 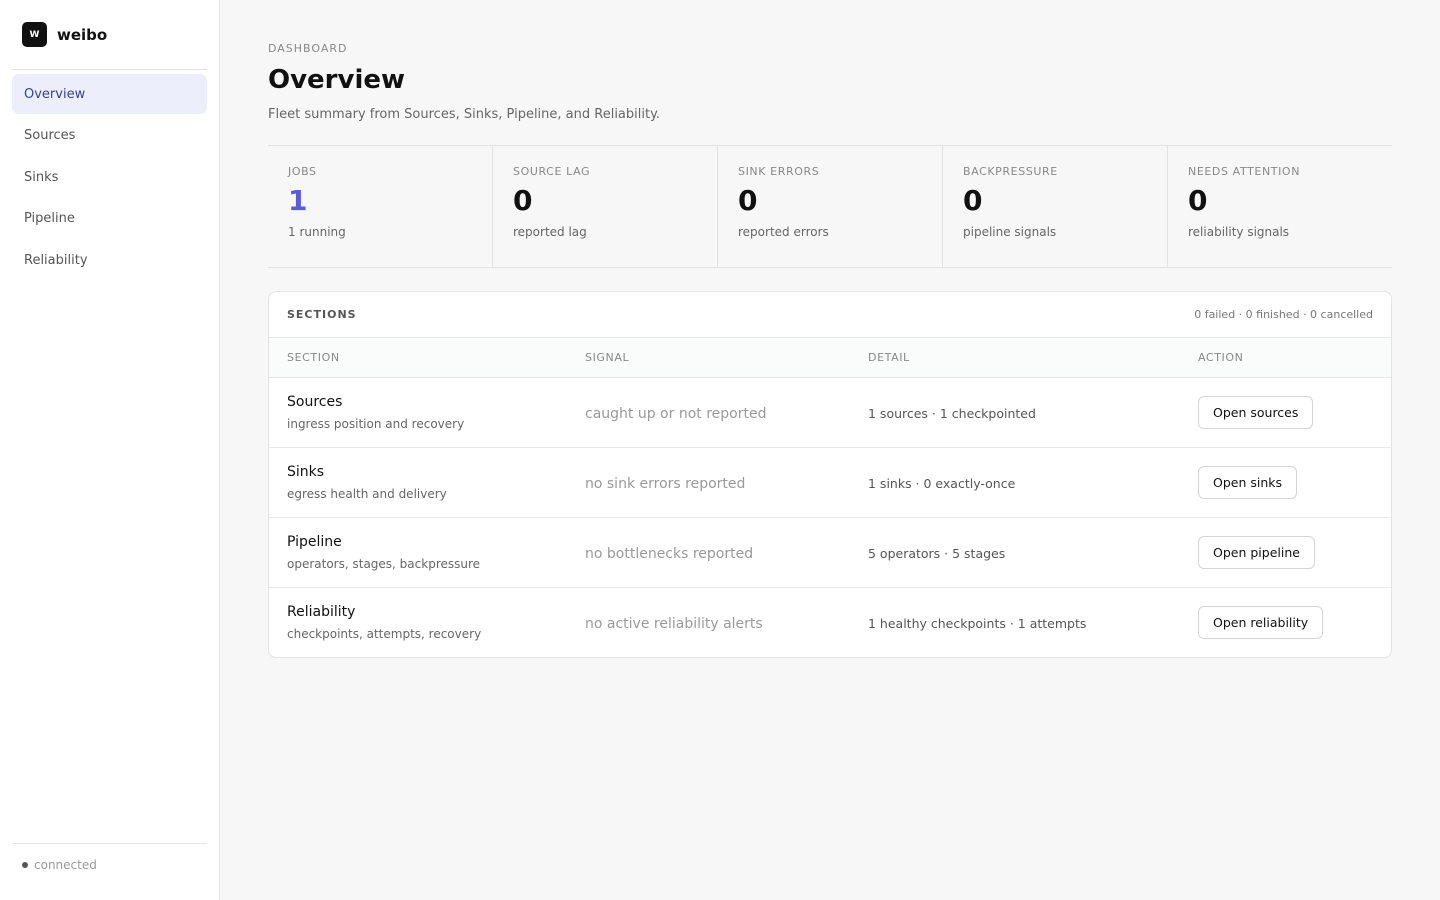 What do you see at coordinates (109, 260) in the screenshot?
I see `sidebar-item-reliability: Reliability` at bounding box center [109, 260].